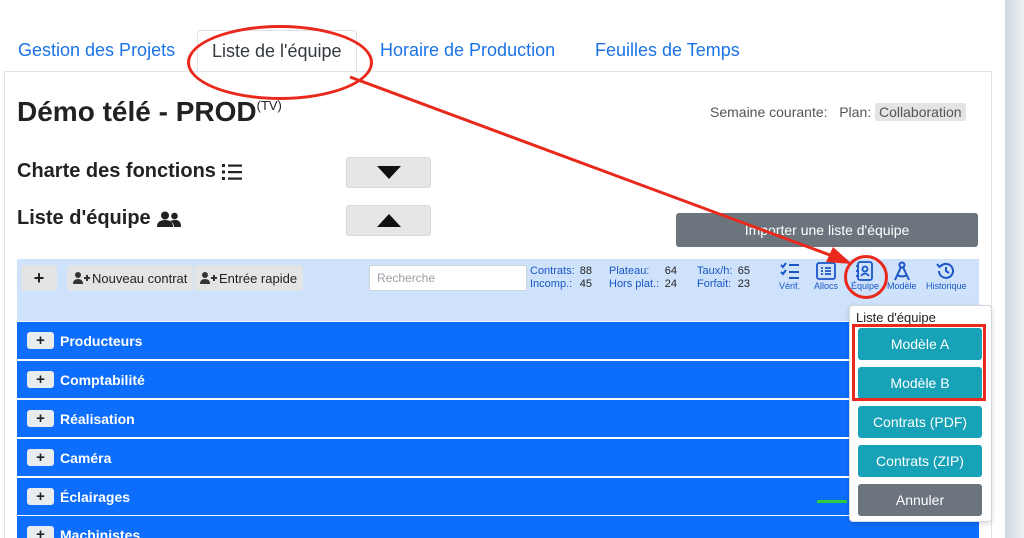 The height and width of the screenshot is (538, 1024). I want to click on drafting-compass-icon, so click(901, 271).